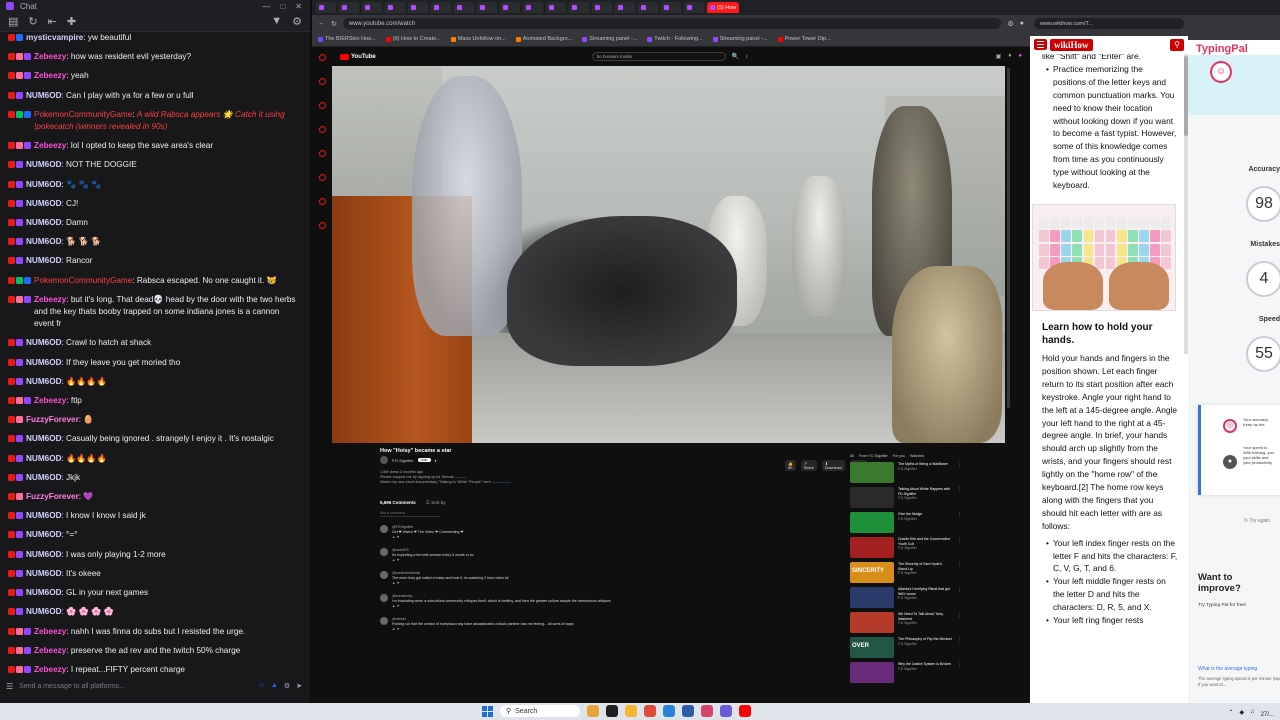 The height and width of the screenshot is (720, 1280). Describe the element at coordinates (322, 201) in the screenshot. I see `rail-liked-icon` at that location.